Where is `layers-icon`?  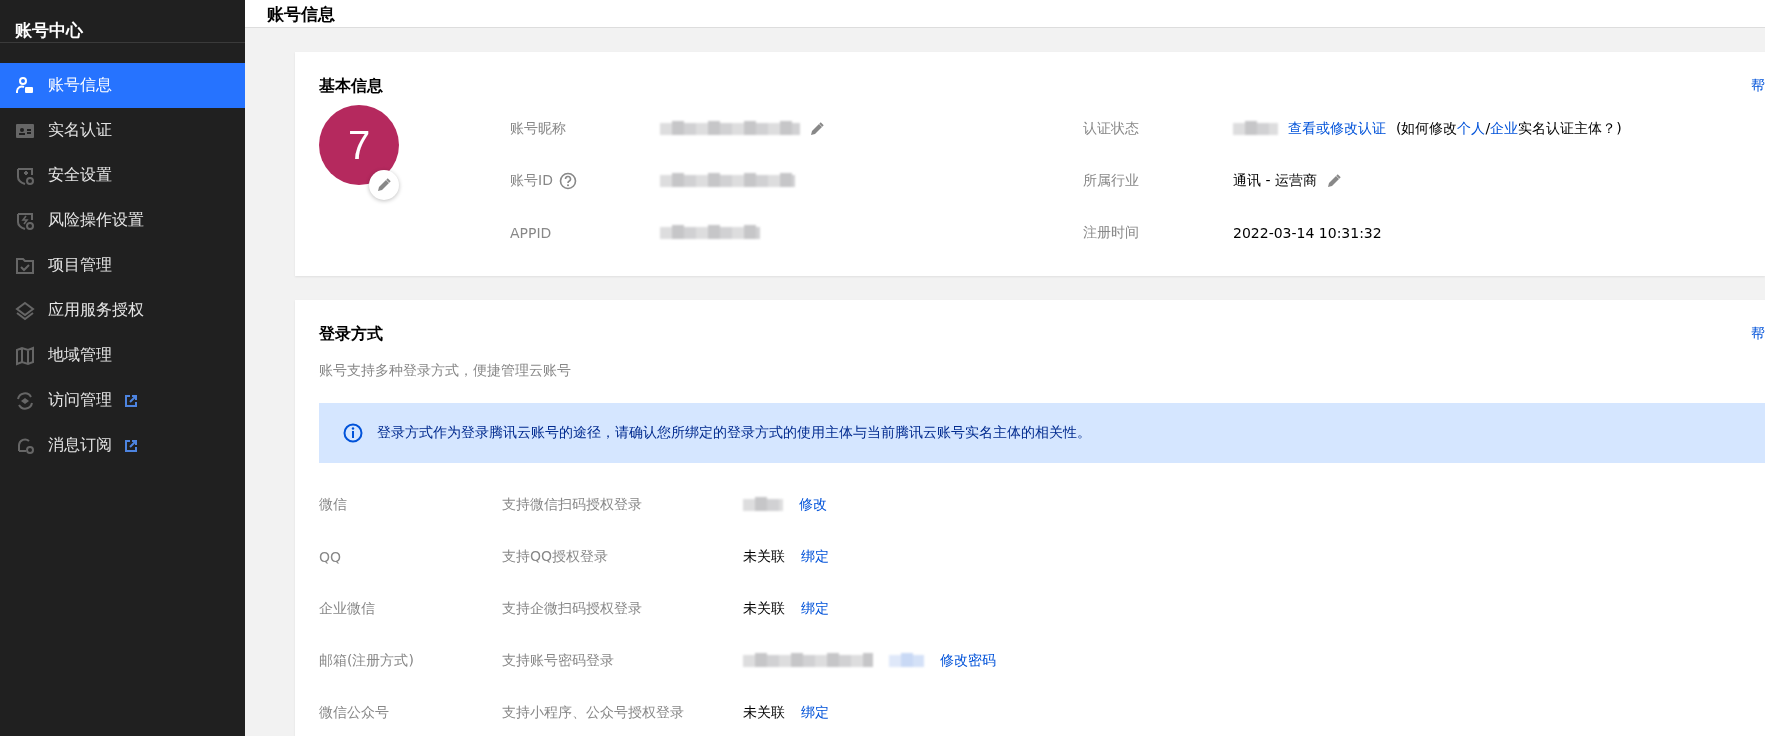 layers-icon is located at coordinates (25, 310).